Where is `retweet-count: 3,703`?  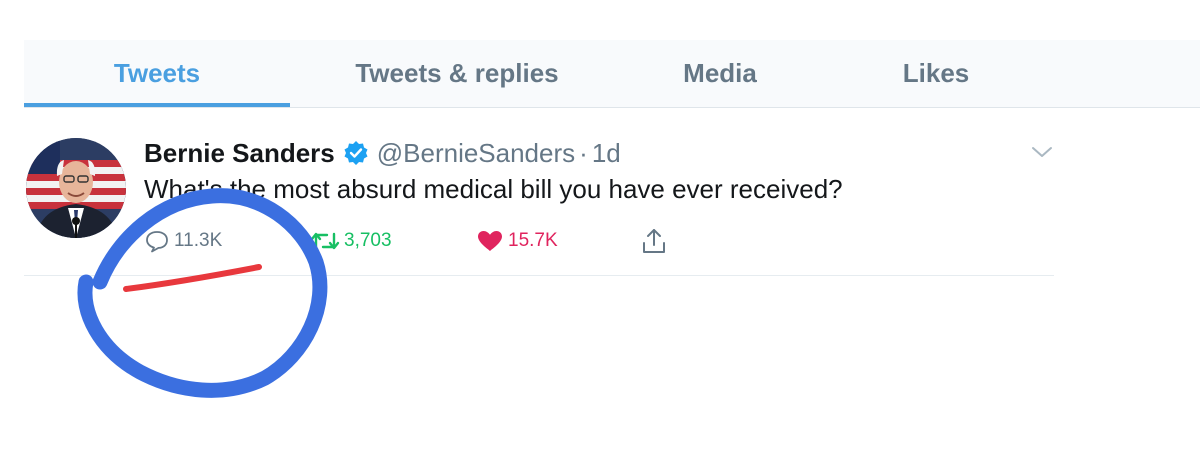
retweet-count: 3,703 is located at coordinates (368, 240).